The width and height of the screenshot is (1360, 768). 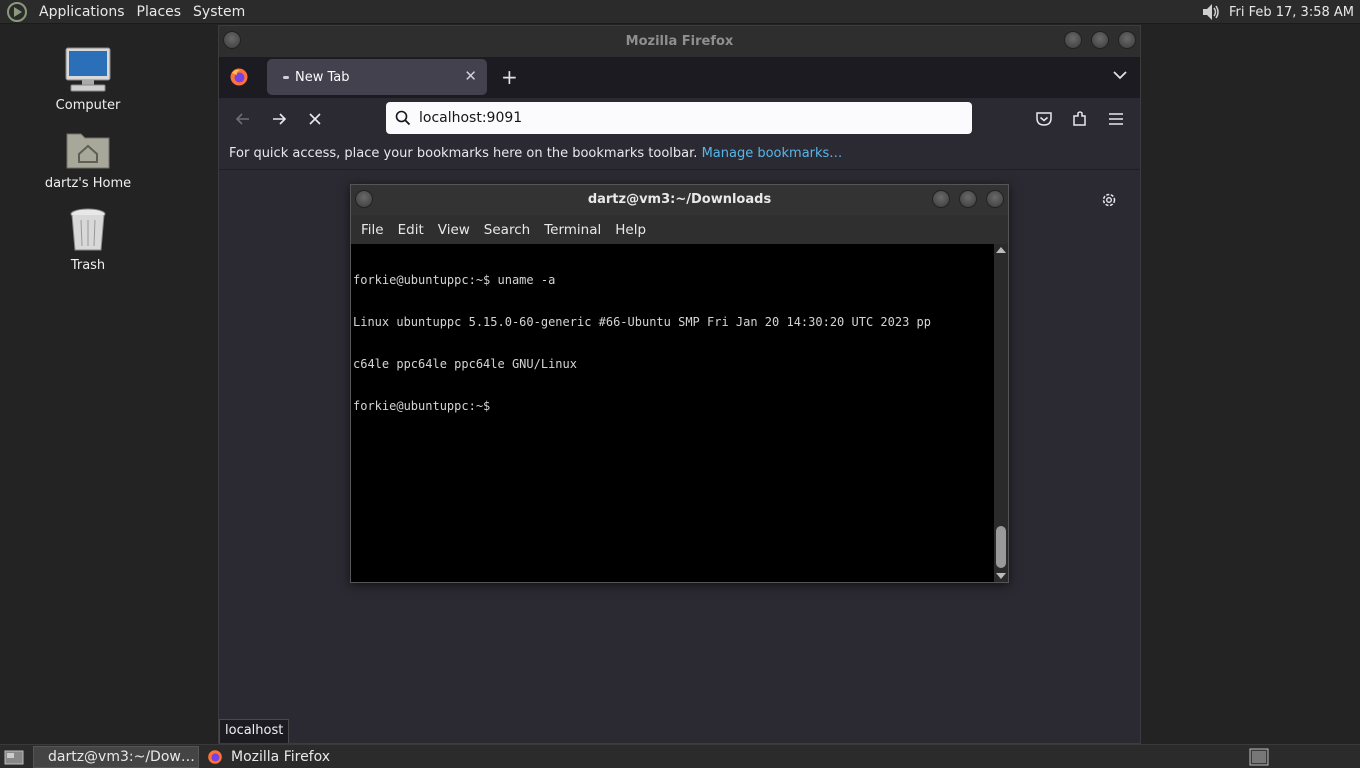 What do you see at coordinates (88, 265) in the screenshot?
I see `desktop-icon-label: Trash` at bounding box center [88, 265].